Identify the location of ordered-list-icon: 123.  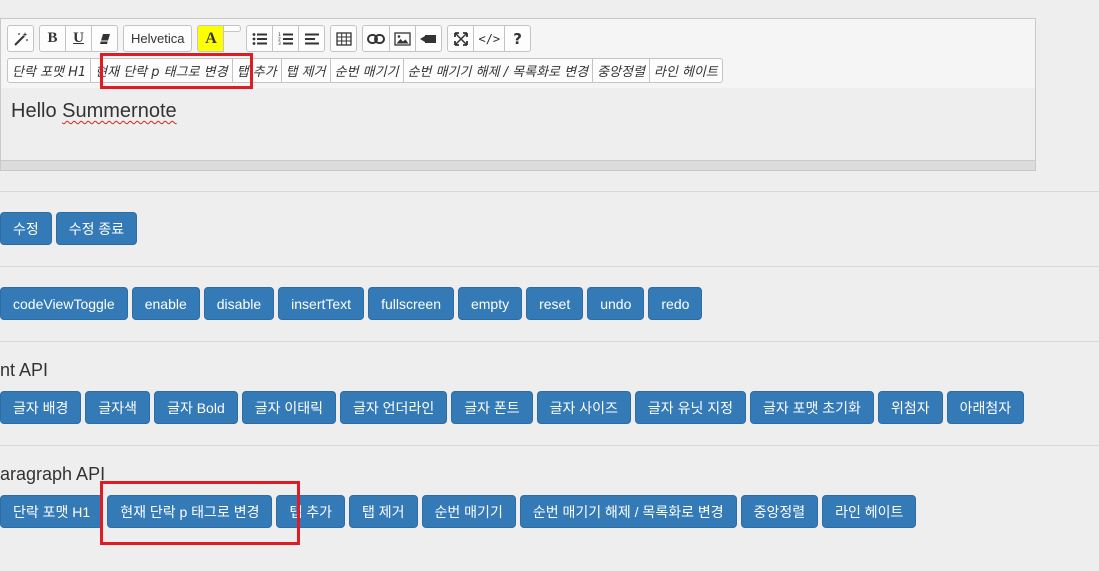
(286, 39).